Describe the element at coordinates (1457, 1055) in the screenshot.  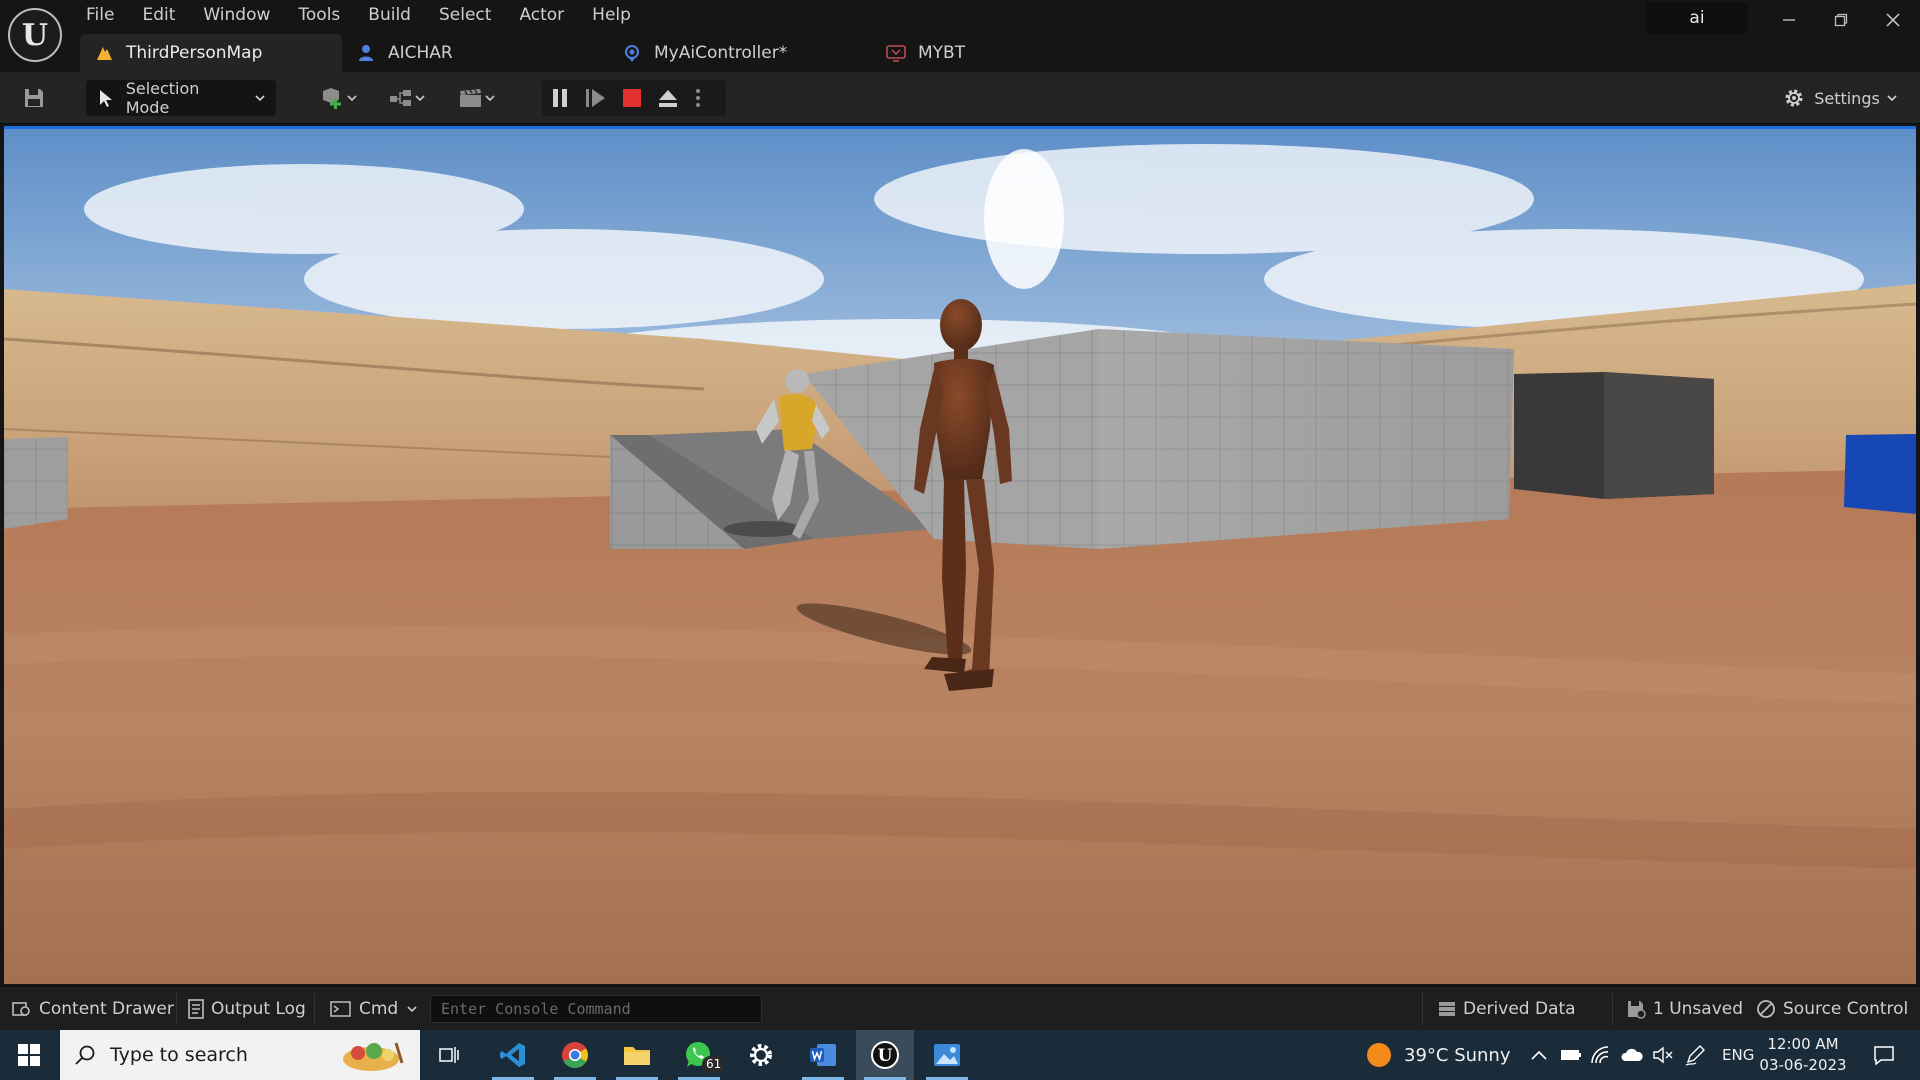
I see `weather-text: 39°C Sunny` at that location.